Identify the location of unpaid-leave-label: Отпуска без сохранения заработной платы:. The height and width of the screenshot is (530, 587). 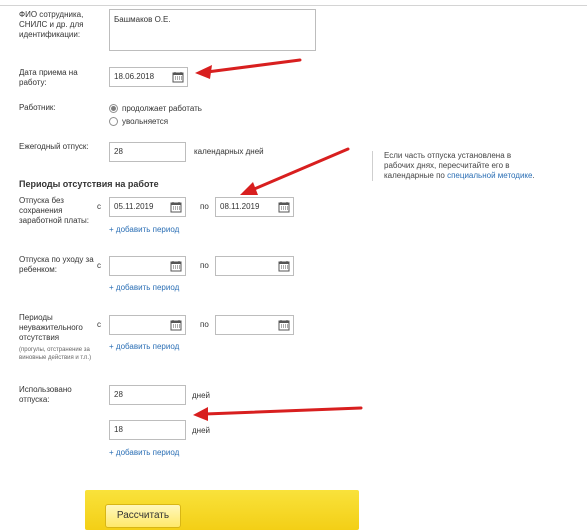
(54, 210).